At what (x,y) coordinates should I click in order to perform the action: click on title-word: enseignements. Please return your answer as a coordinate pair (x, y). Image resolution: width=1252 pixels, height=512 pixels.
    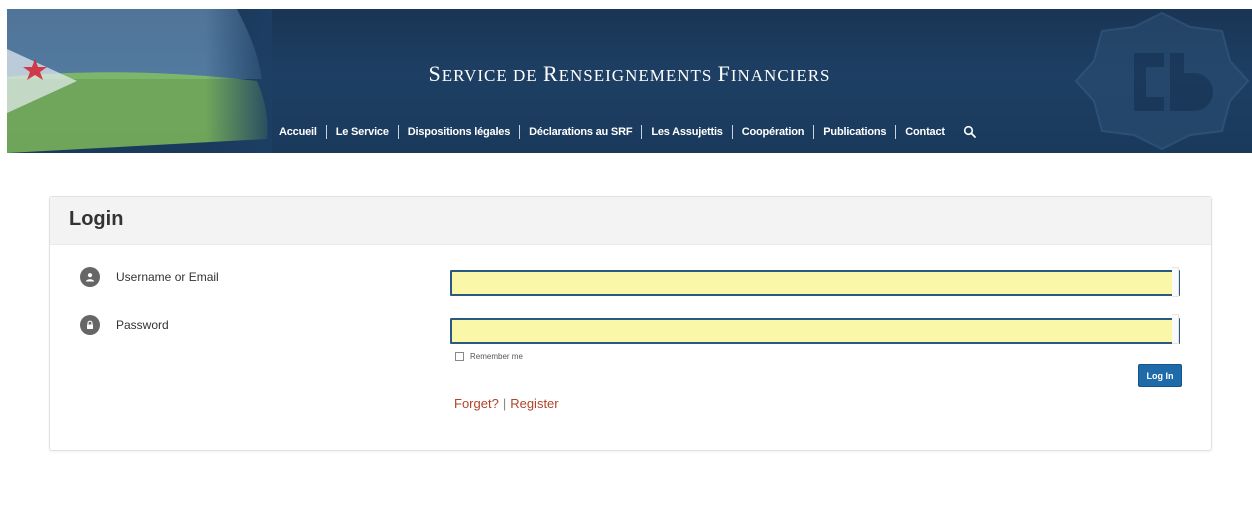
    Looking at the image, I should click on (635, 75).